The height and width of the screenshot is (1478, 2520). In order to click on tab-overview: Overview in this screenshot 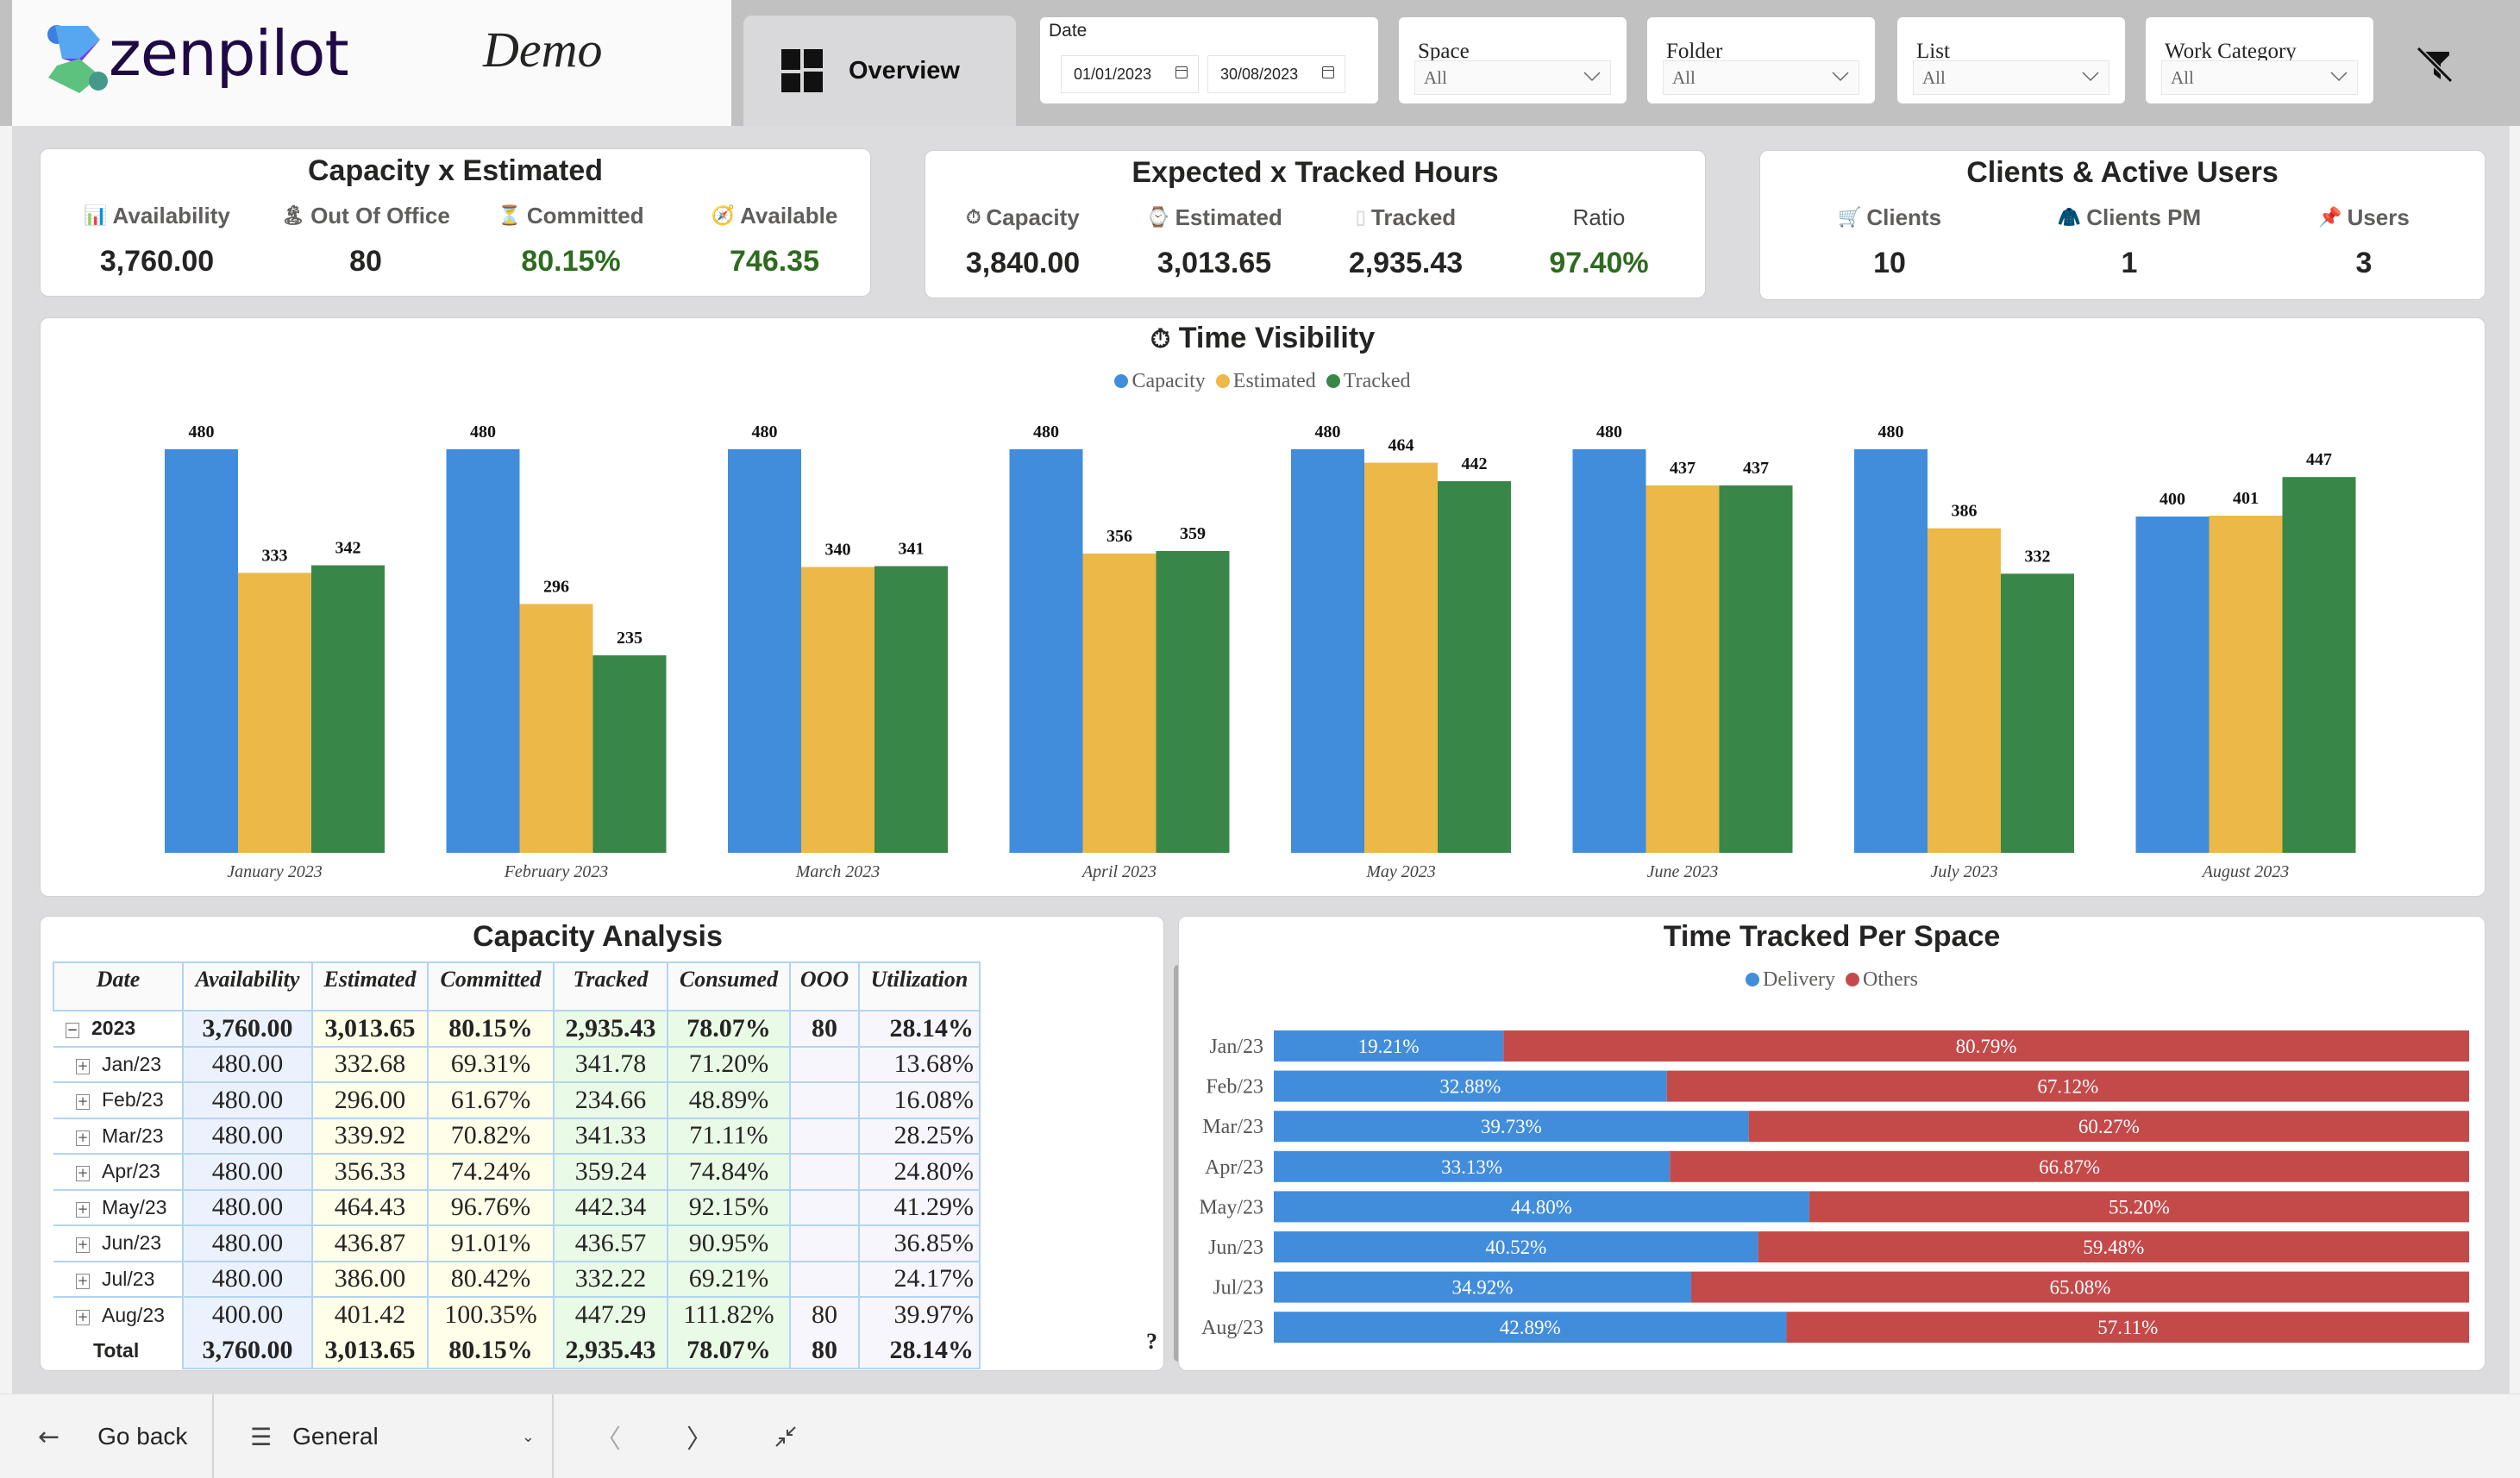, I will do `click(880, 71)`.